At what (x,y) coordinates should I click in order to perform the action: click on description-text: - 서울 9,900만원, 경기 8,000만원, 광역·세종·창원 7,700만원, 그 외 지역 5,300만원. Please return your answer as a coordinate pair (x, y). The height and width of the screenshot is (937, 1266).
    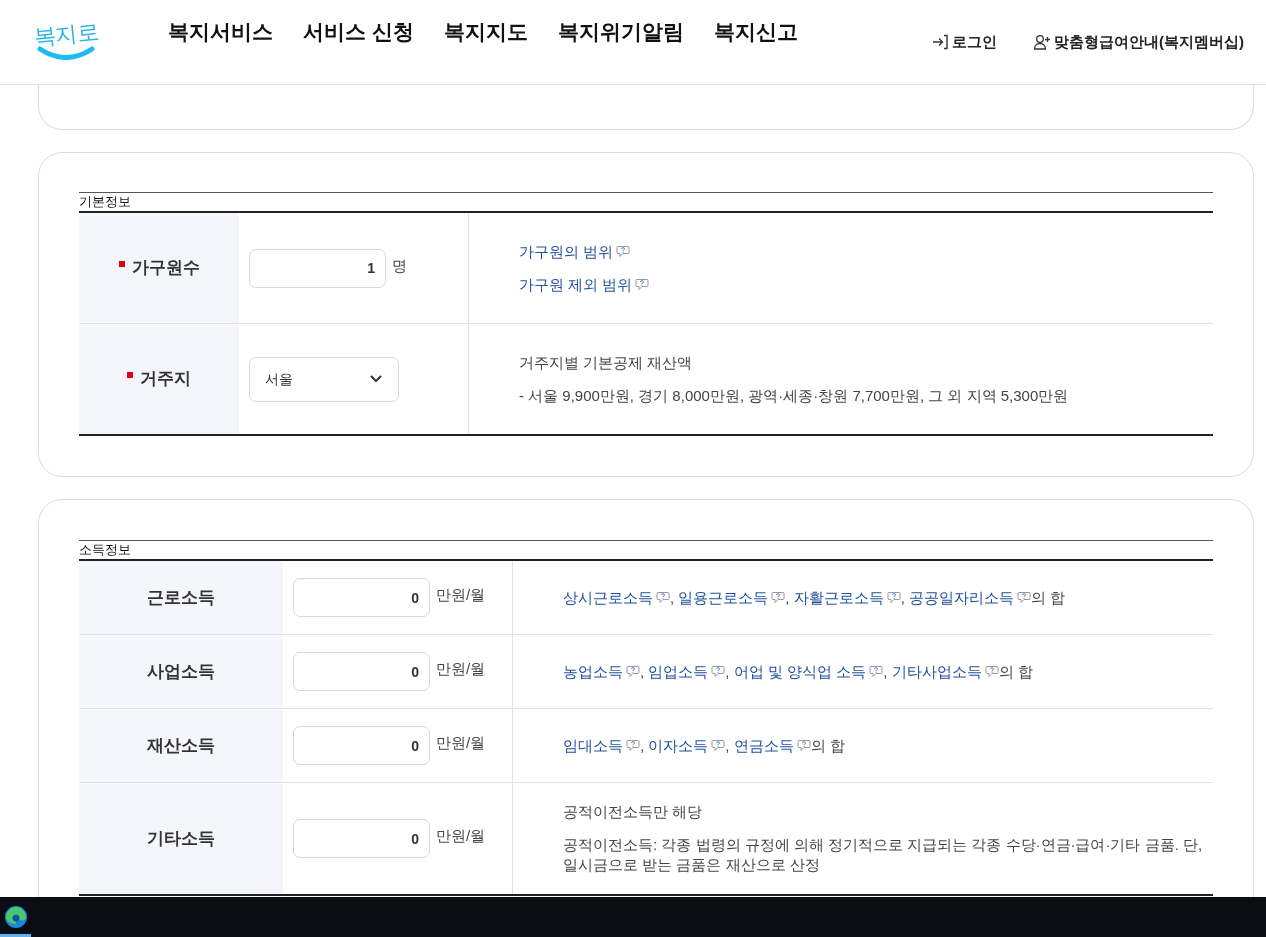
    Looking at the image, I should click on (794, 395).